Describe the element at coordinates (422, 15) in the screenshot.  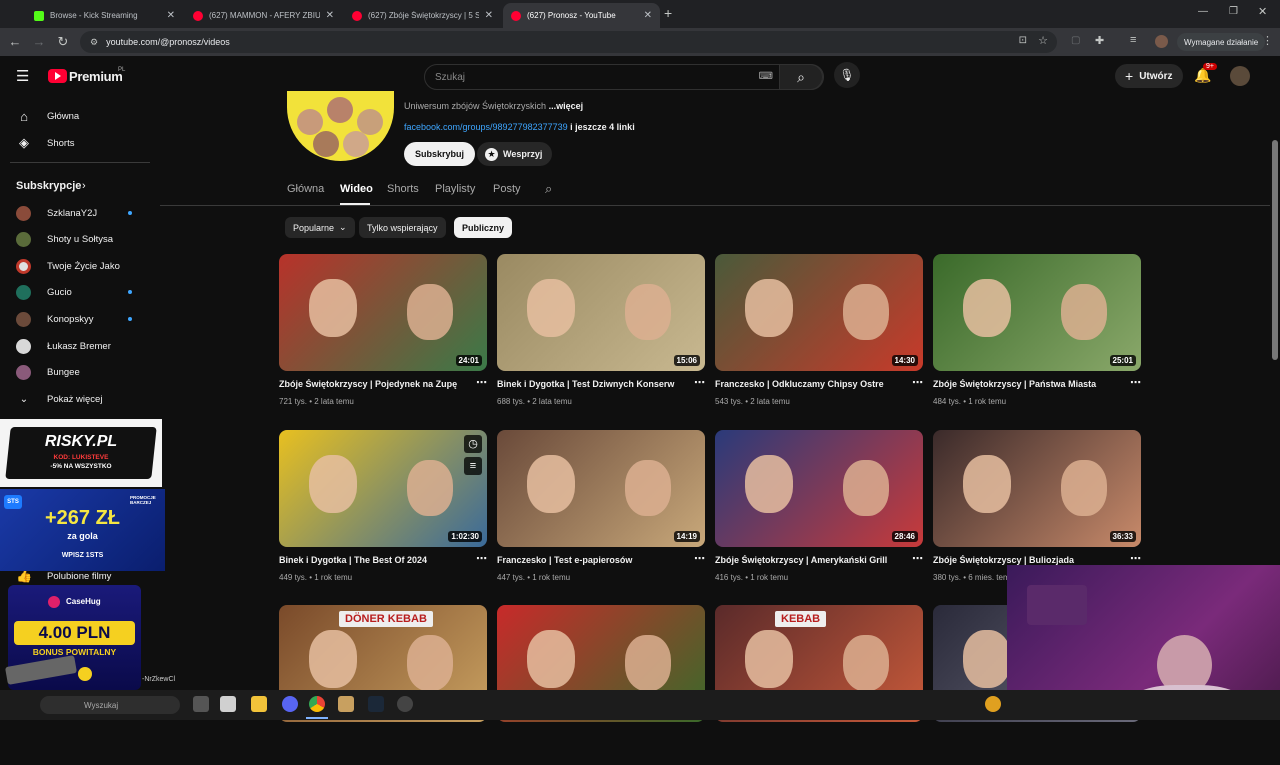
I see `browser-tab: (627) Zbóje Świętokrzyscy | 5 Sz ✕` at that location.